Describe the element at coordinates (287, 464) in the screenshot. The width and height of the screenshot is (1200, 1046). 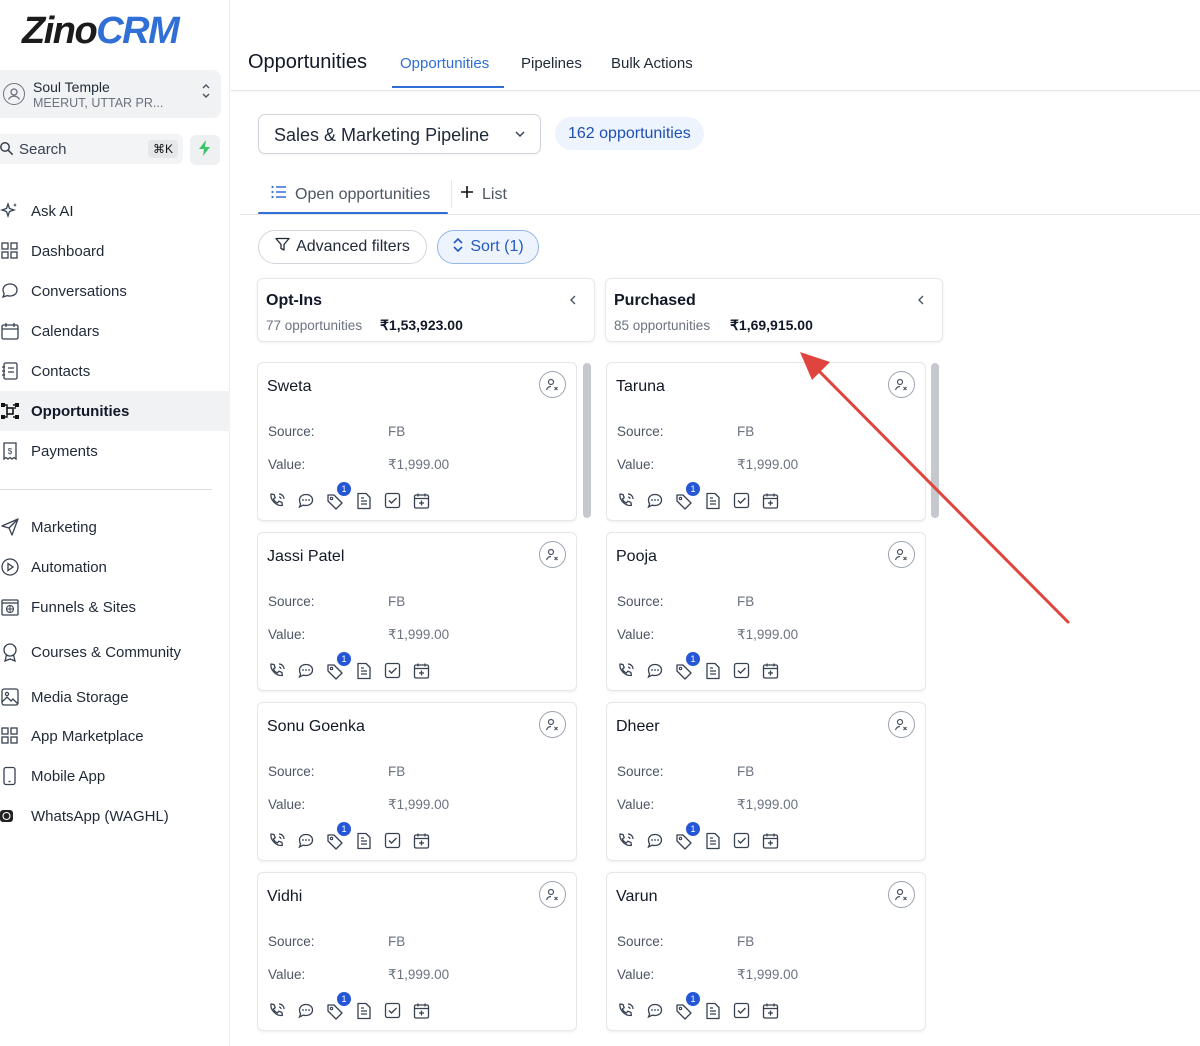
I see `value-label: Value:` at that location.